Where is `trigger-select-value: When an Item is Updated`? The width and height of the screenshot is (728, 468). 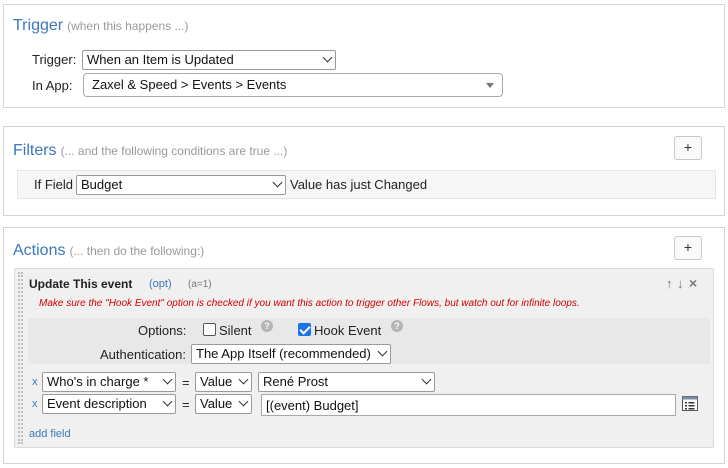 trigger-select-value: When an Item is Updated is located at coordinates (160, 59).